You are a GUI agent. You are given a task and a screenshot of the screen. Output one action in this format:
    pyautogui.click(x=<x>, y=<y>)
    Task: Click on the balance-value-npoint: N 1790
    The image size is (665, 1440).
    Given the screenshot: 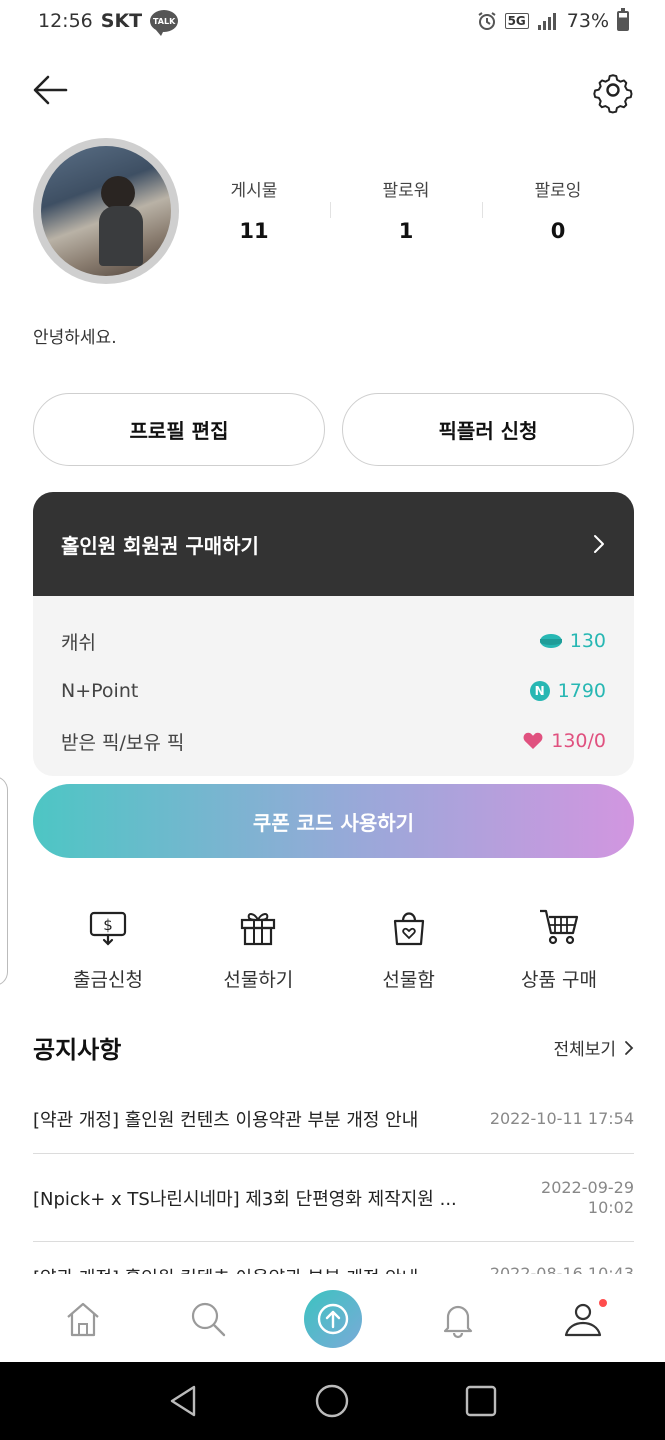 What is the action you would take?
    pyautogui.click(x=567, y=691)
    